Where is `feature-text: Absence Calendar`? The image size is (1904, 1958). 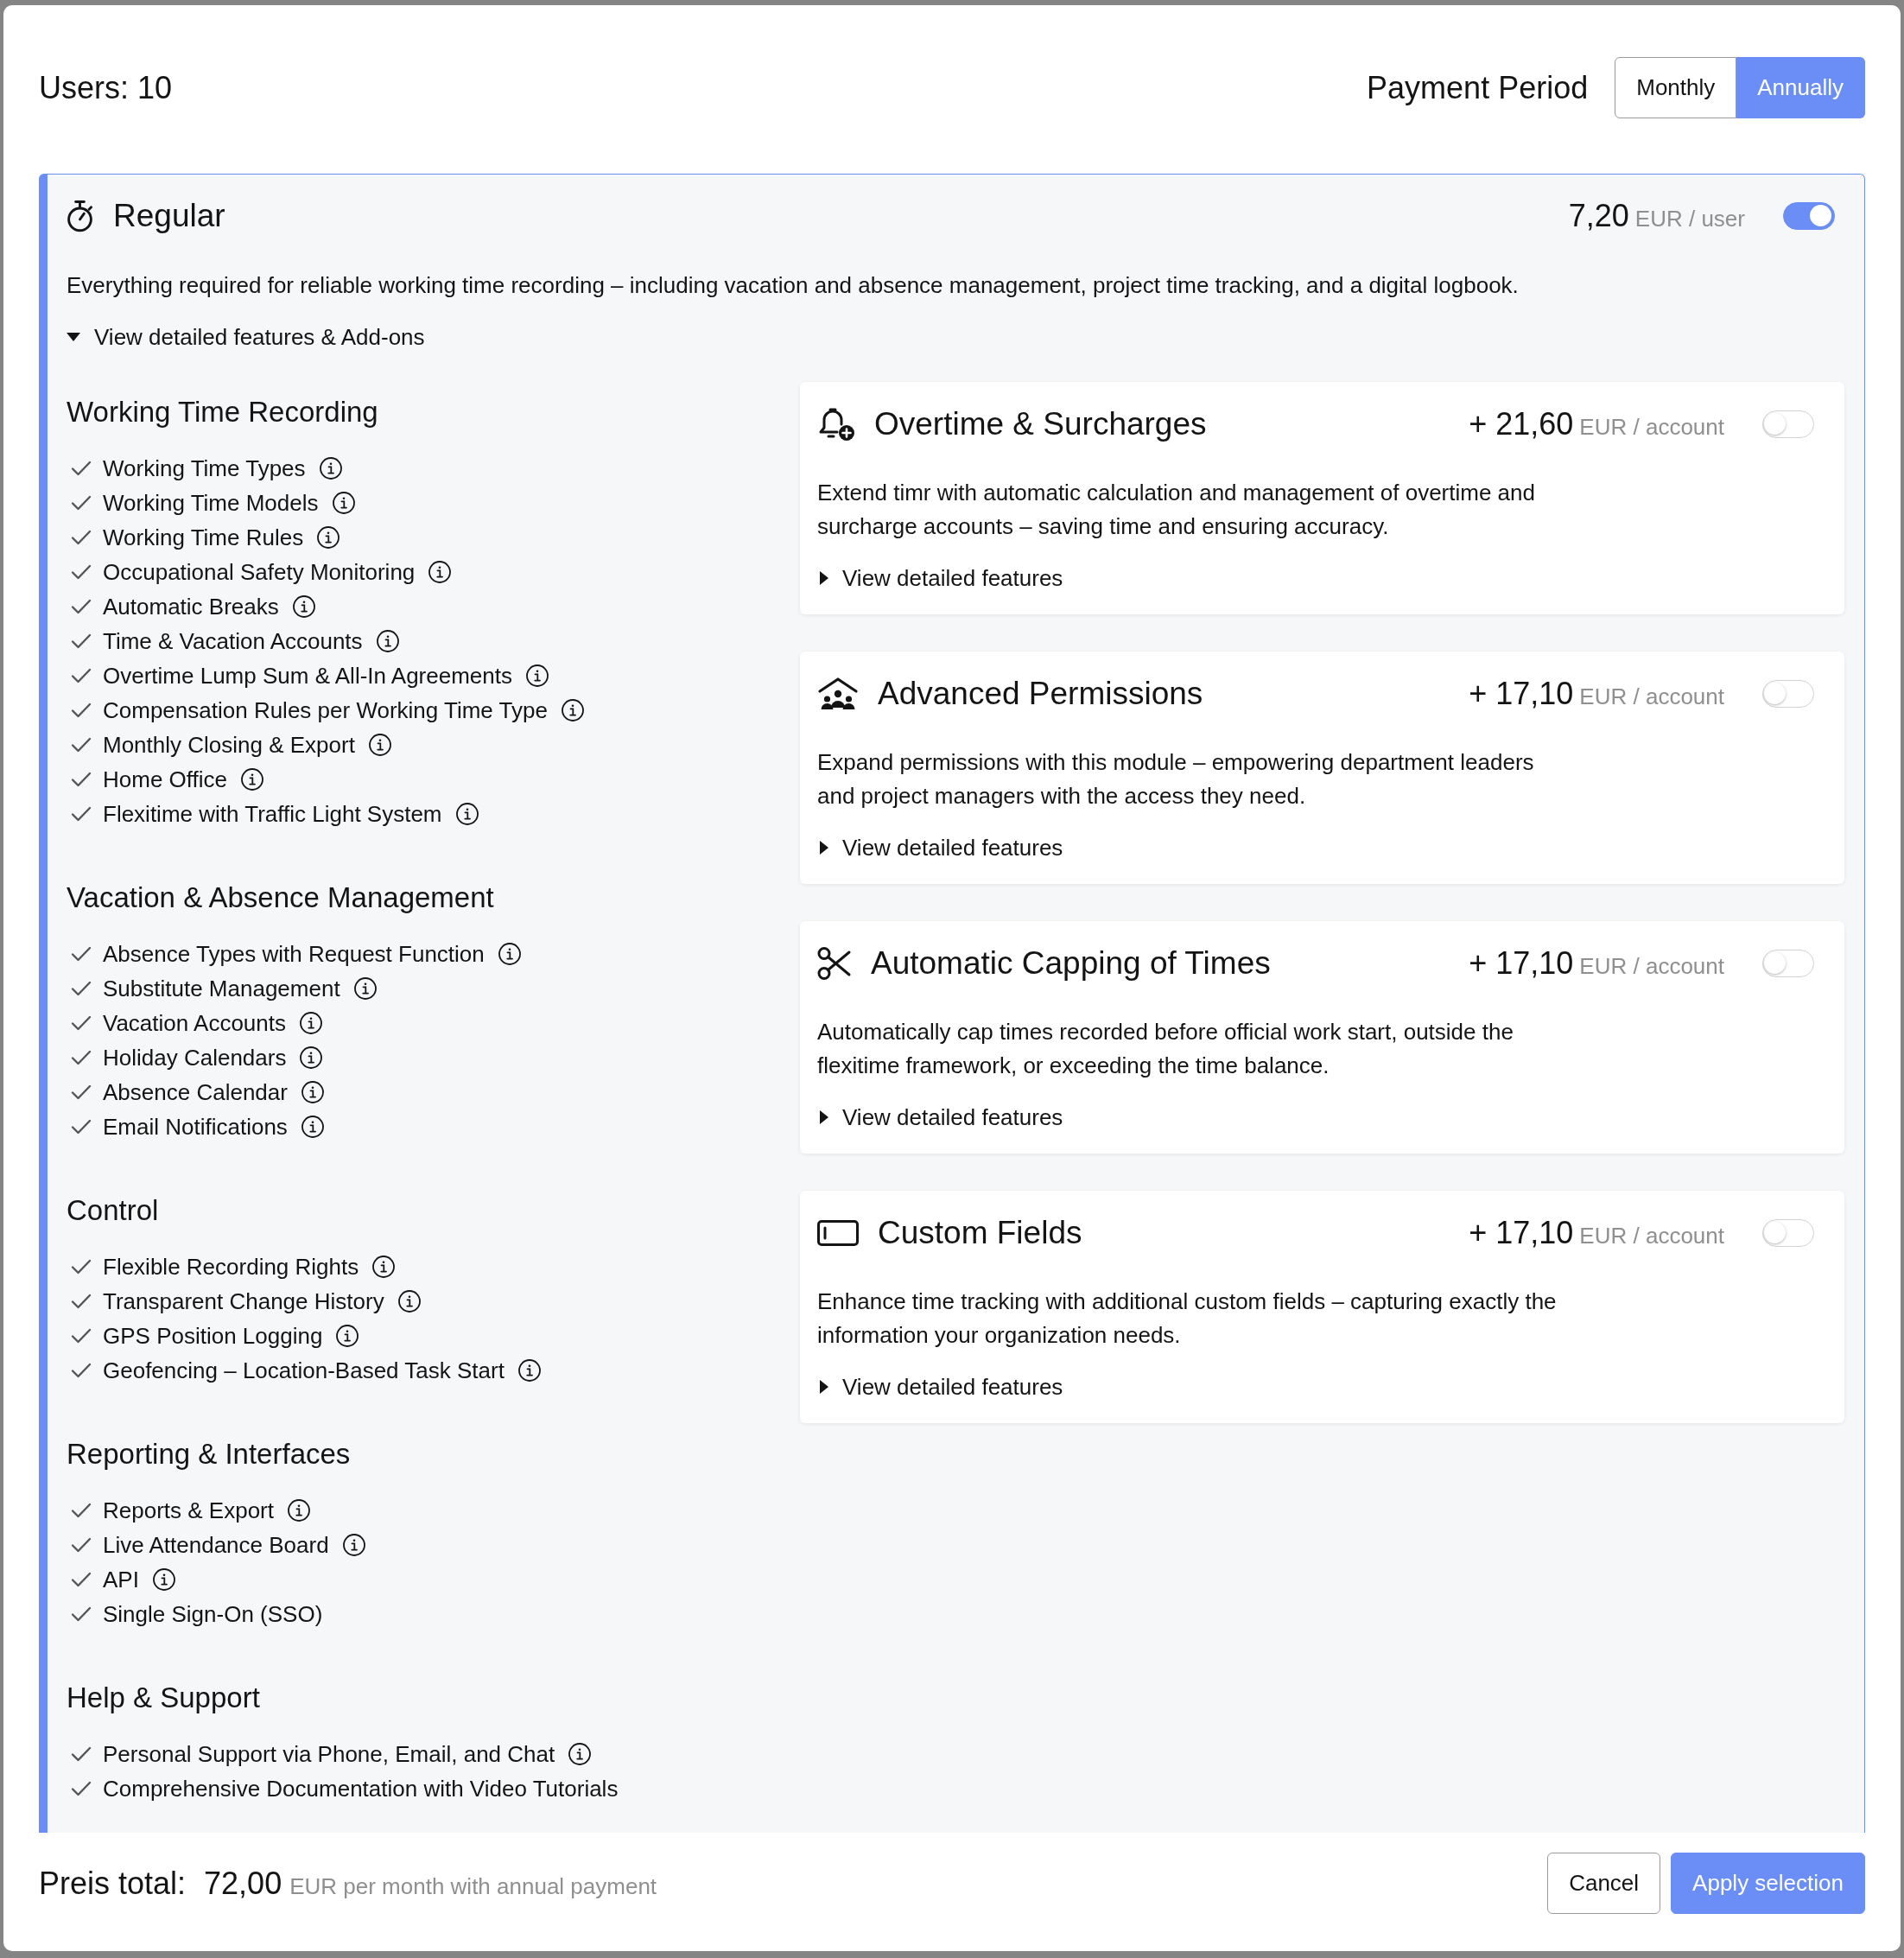 feature-text: Absence Calendar is located at coordinates (195, 1092).